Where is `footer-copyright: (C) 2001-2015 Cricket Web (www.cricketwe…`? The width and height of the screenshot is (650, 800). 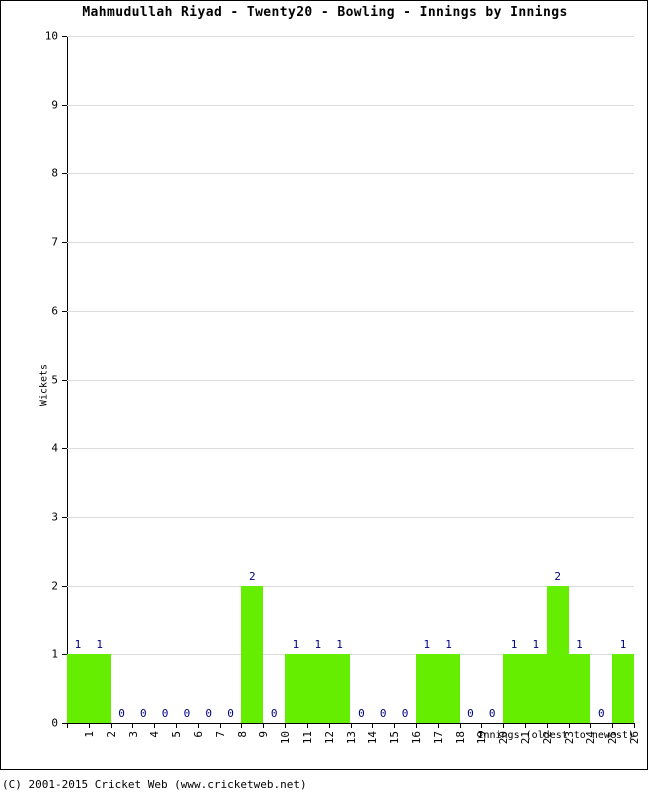 footer-copyright: (C) 2001-2015 Cricket Web (www.cricketwe… is located at coordinates (154, 784).